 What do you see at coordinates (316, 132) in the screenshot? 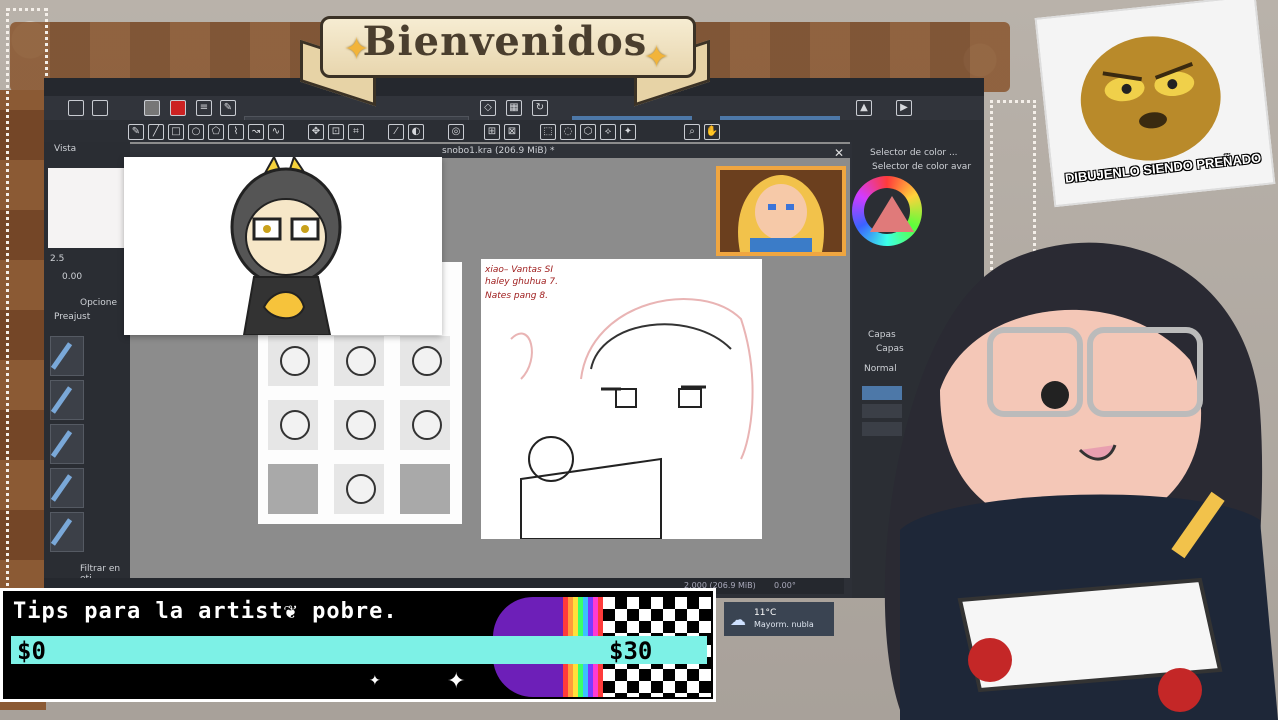
I see `move-tool-icon: ✥` at bounding box center [316, 132].